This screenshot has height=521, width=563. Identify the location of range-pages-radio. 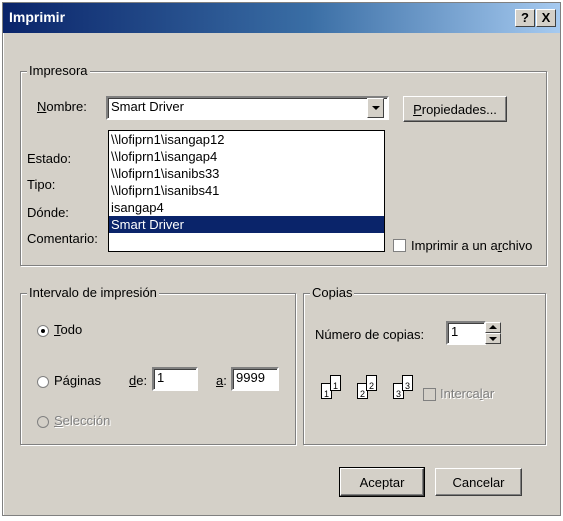
(43, 382).